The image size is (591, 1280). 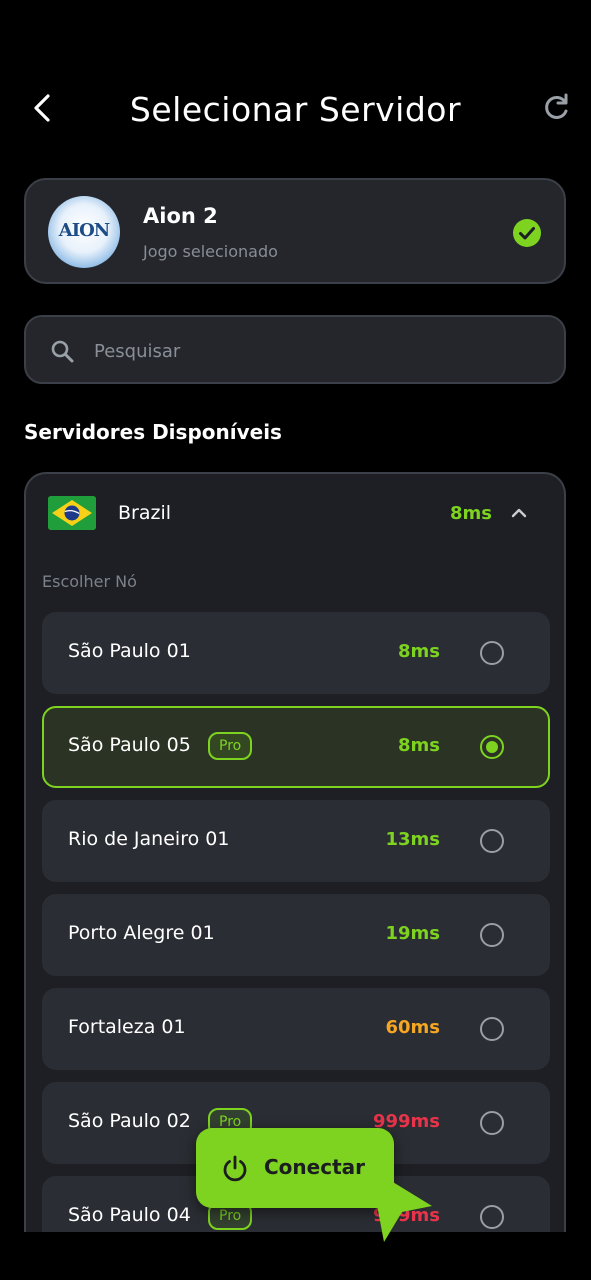 I want to click on region-name: Brazil, so click(x=145, y=513).